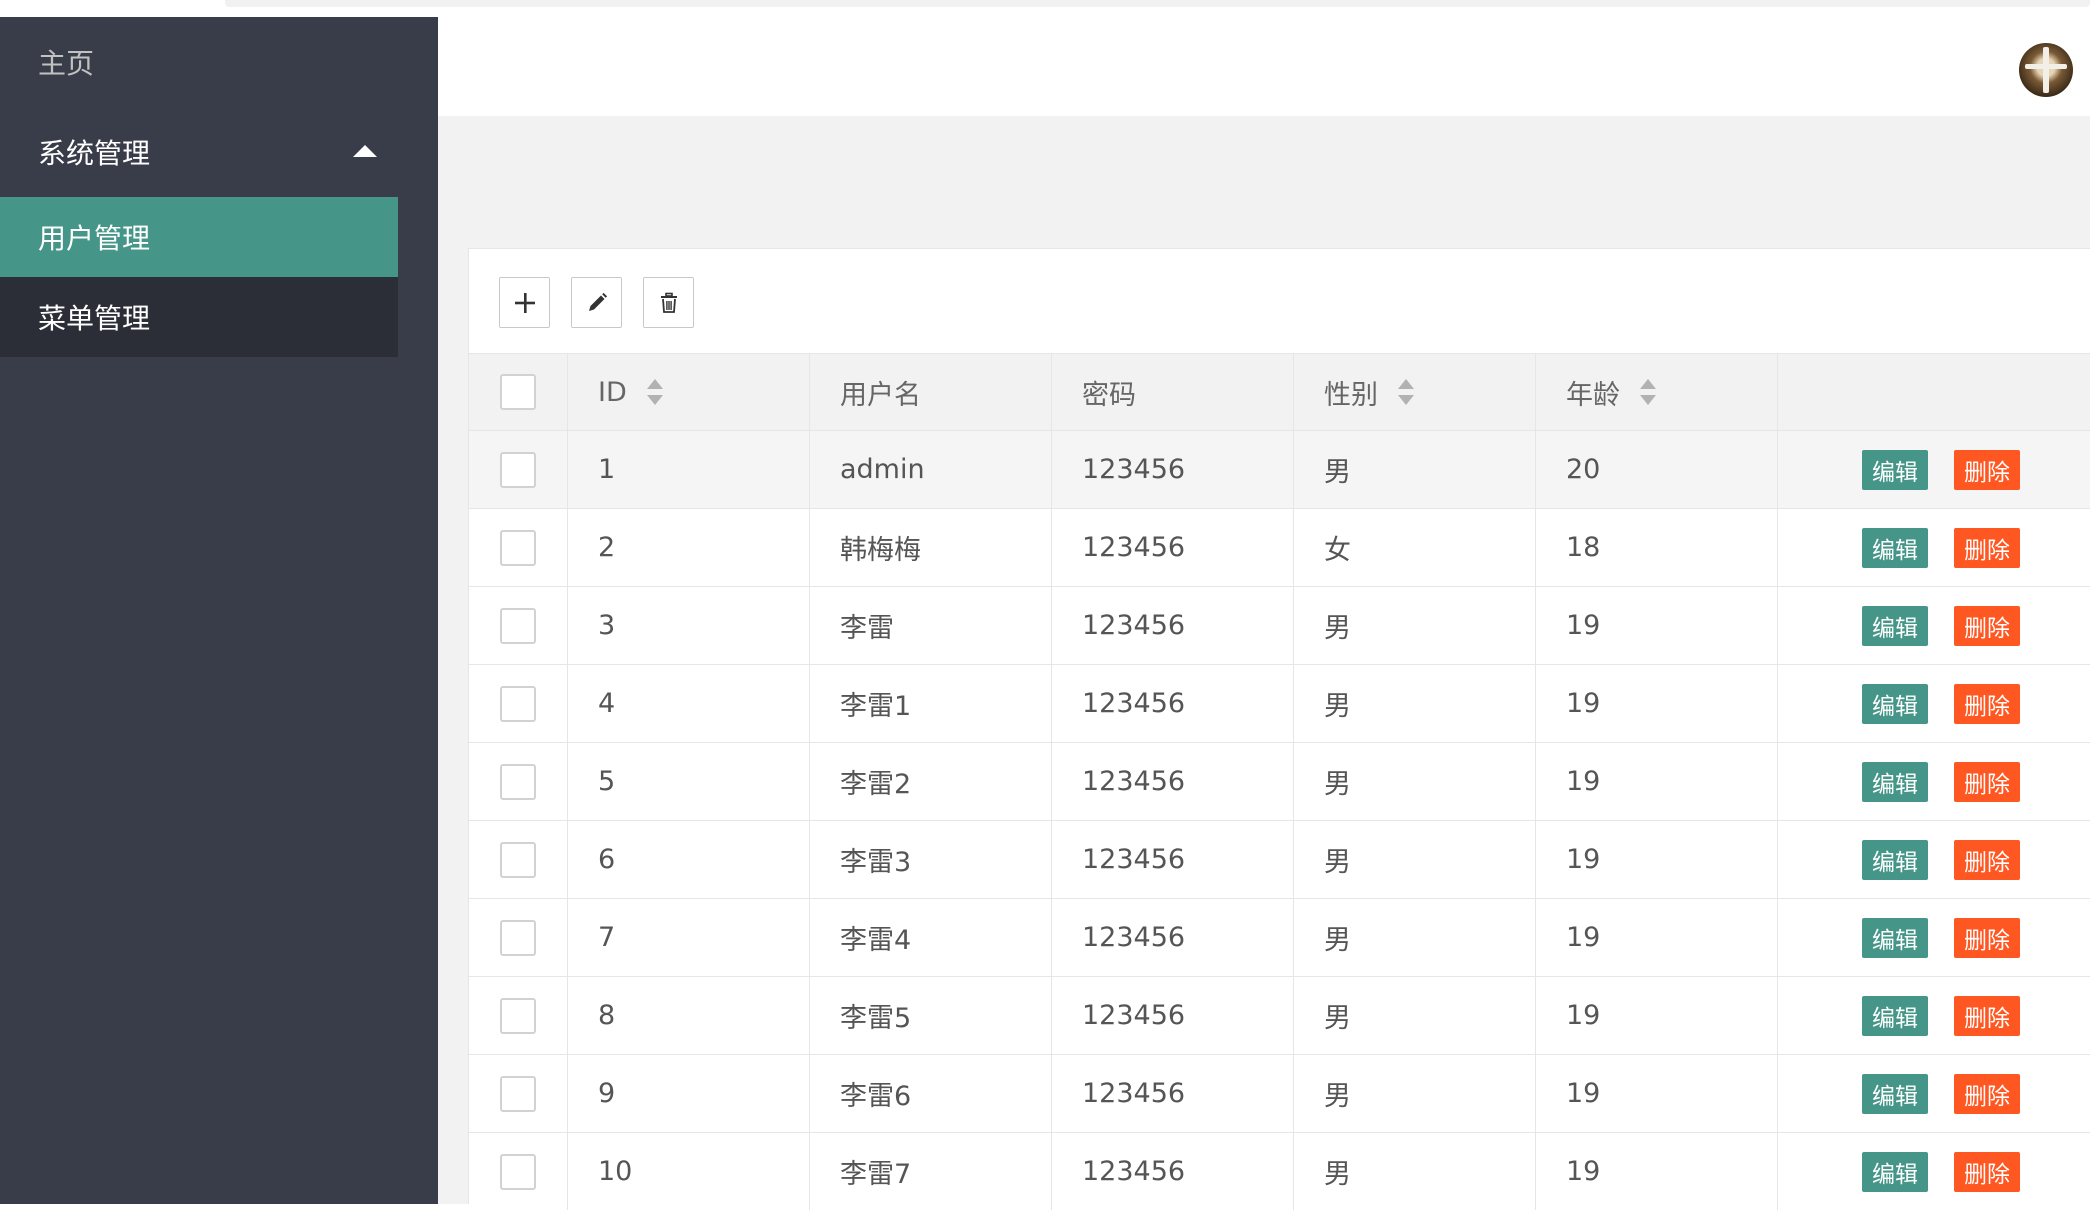 Image resolution: width=2090 pixels, height=1210 pixels. What do you see at coordinates (668, 302) in the screenshot?
I see `delete-selected-button` at bounding box center [668, 302].